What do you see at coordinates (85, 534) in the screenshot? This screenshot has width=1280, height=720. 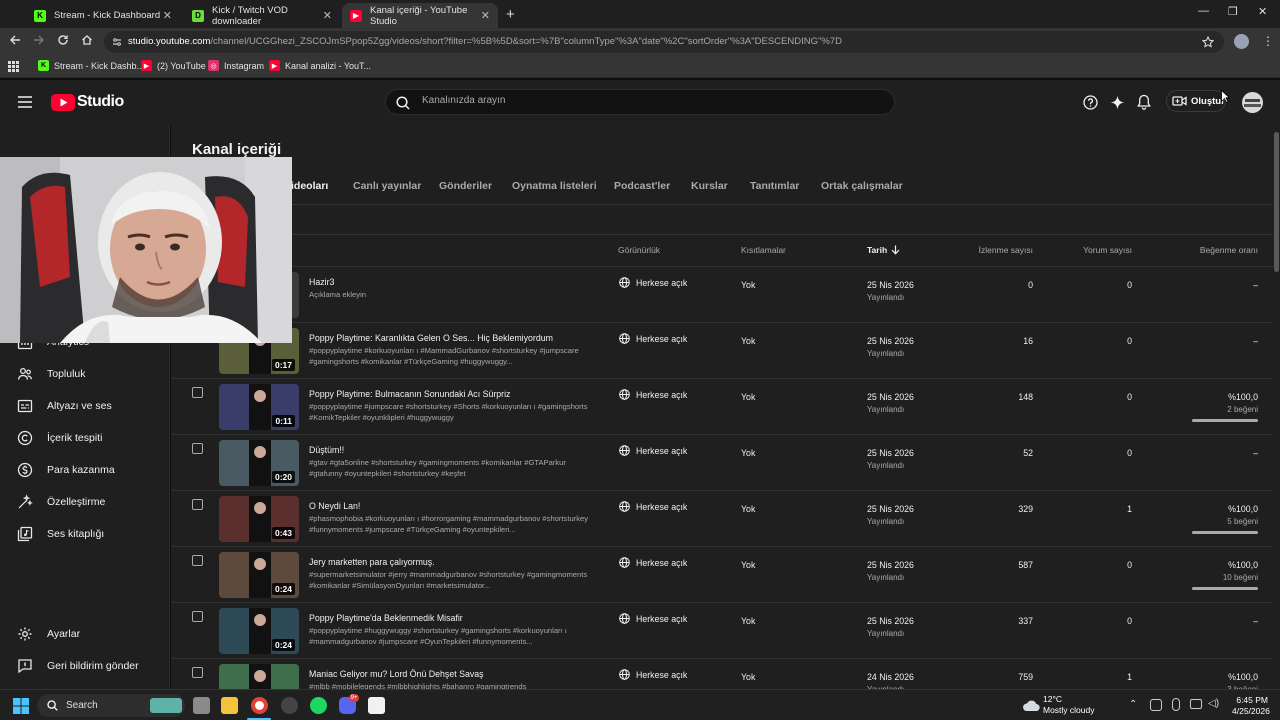 I see `sidebar-item-audio-library: Ses kitaplığı` at bounding box center [85, 534].